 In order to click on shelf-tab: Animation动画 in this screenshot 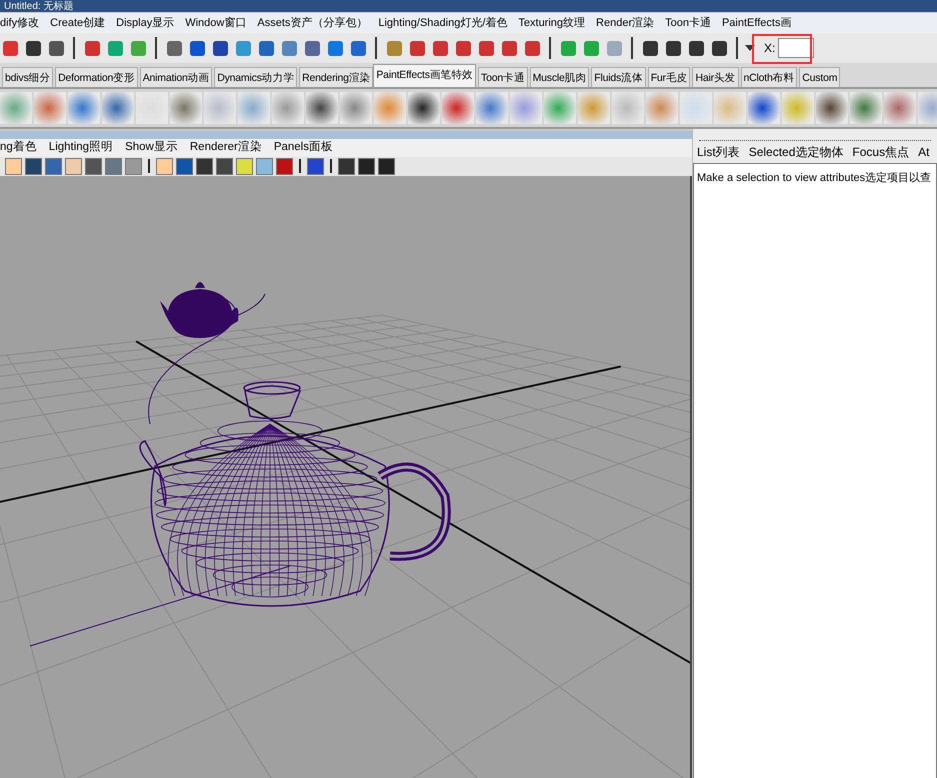, I will do `click(176, 77)`.